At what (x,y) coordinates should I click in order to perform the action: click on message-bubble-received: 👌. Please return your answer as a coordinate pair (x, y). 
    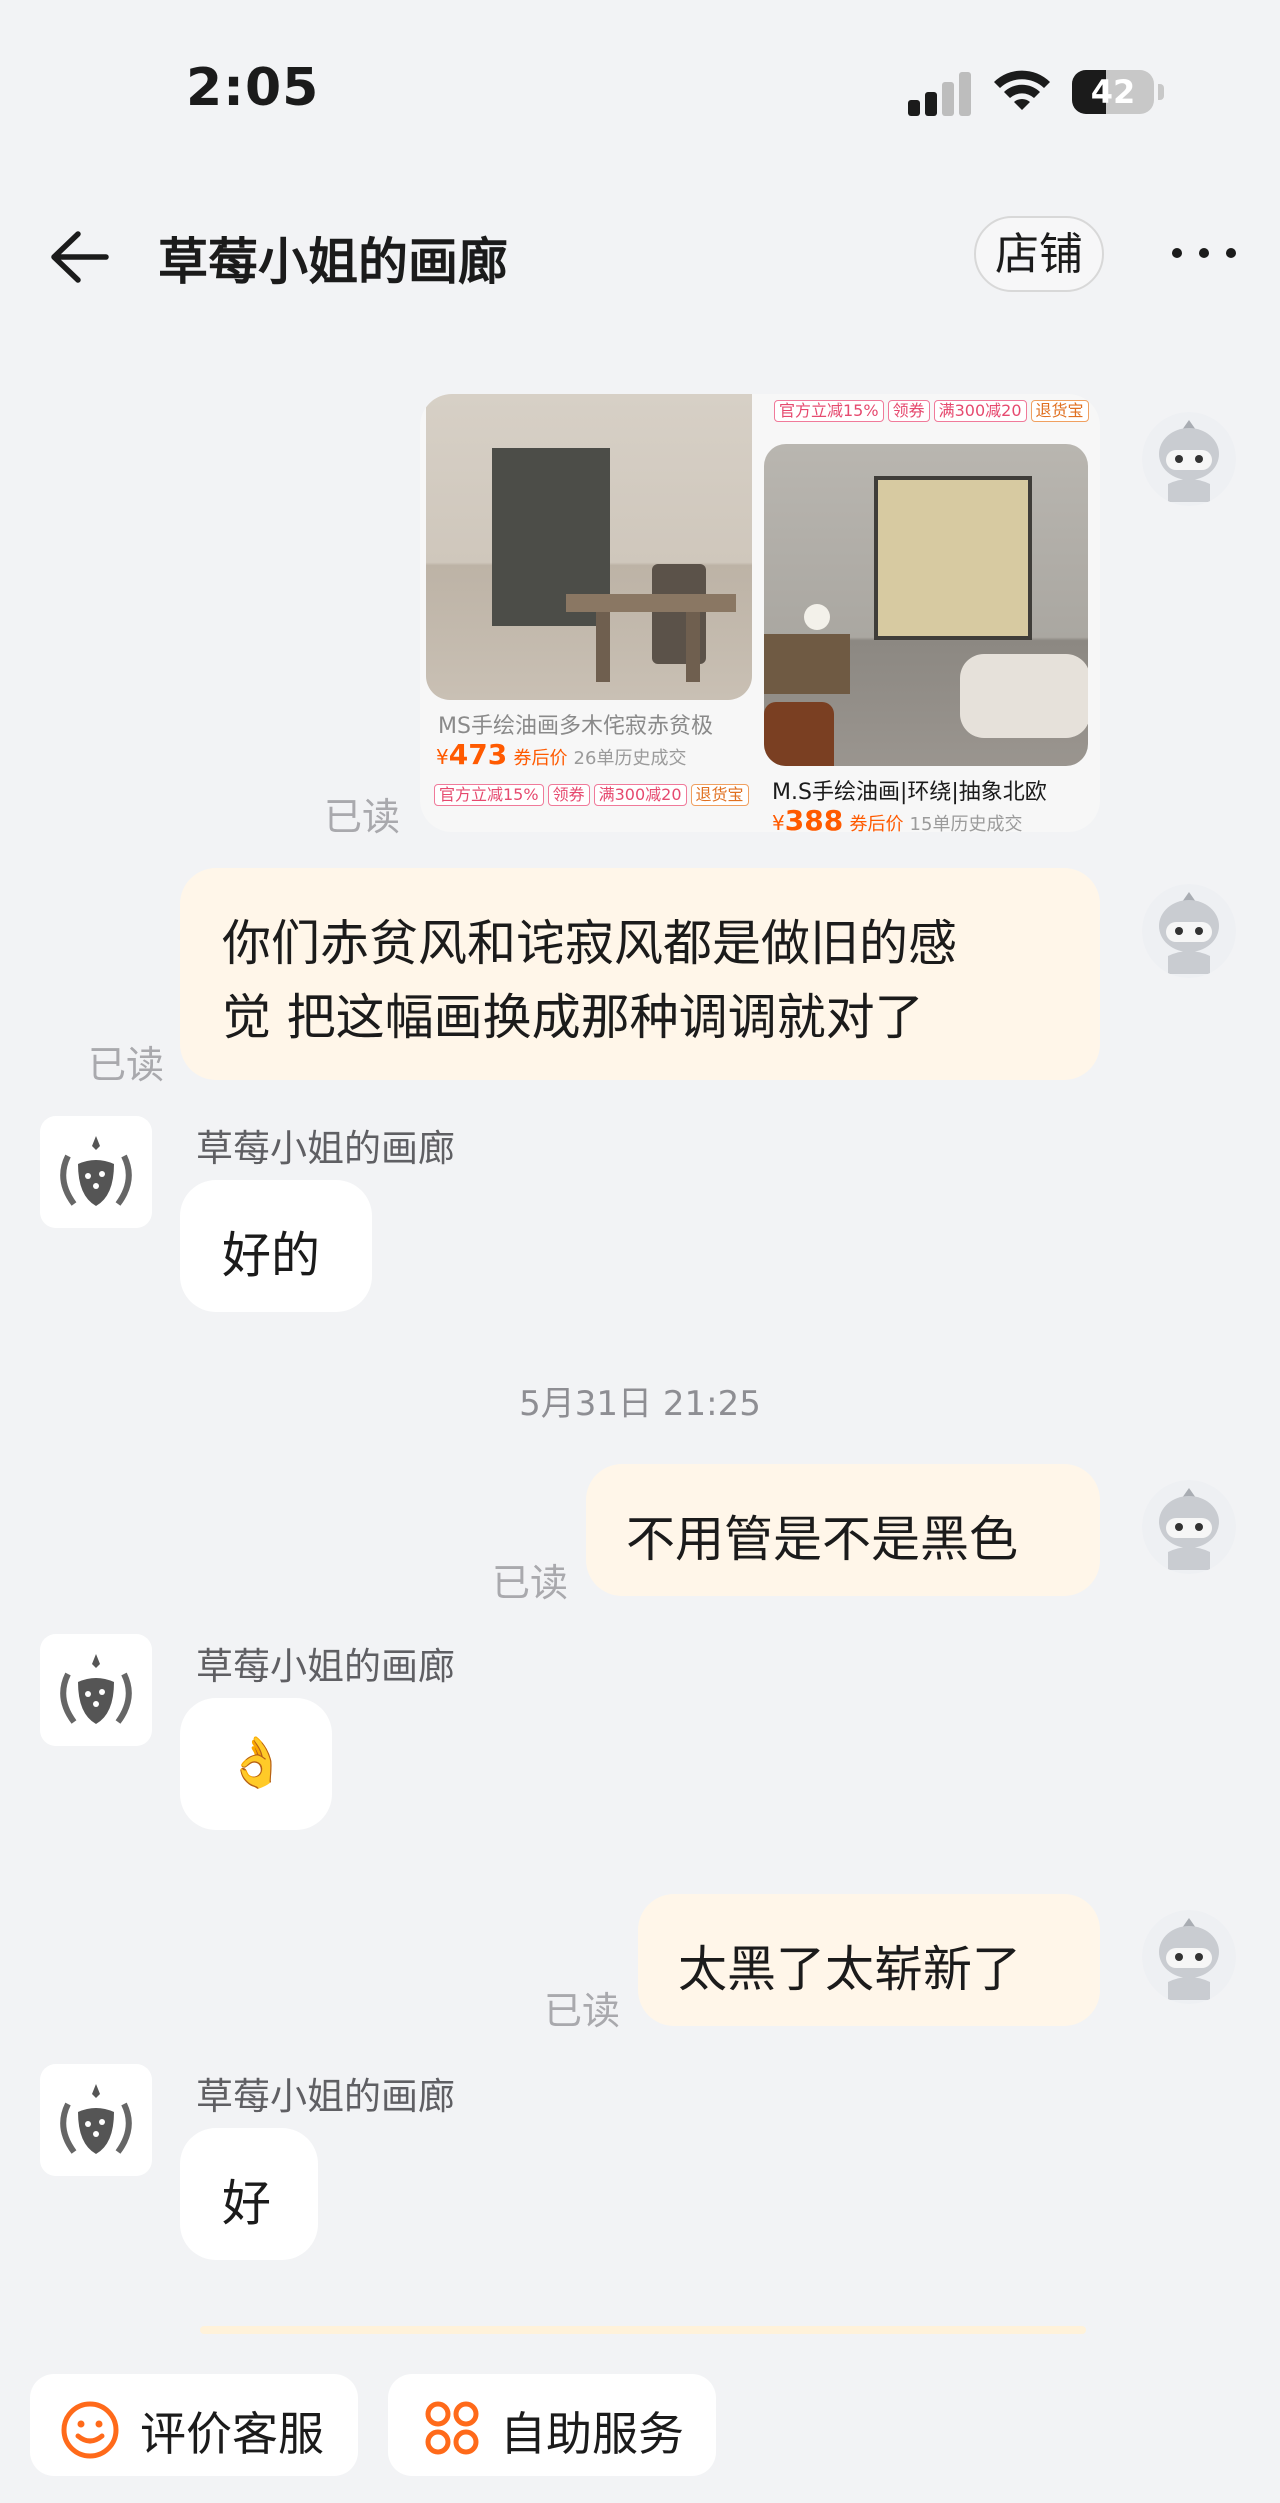
    Looking at the image, I should click on (256, 1764).